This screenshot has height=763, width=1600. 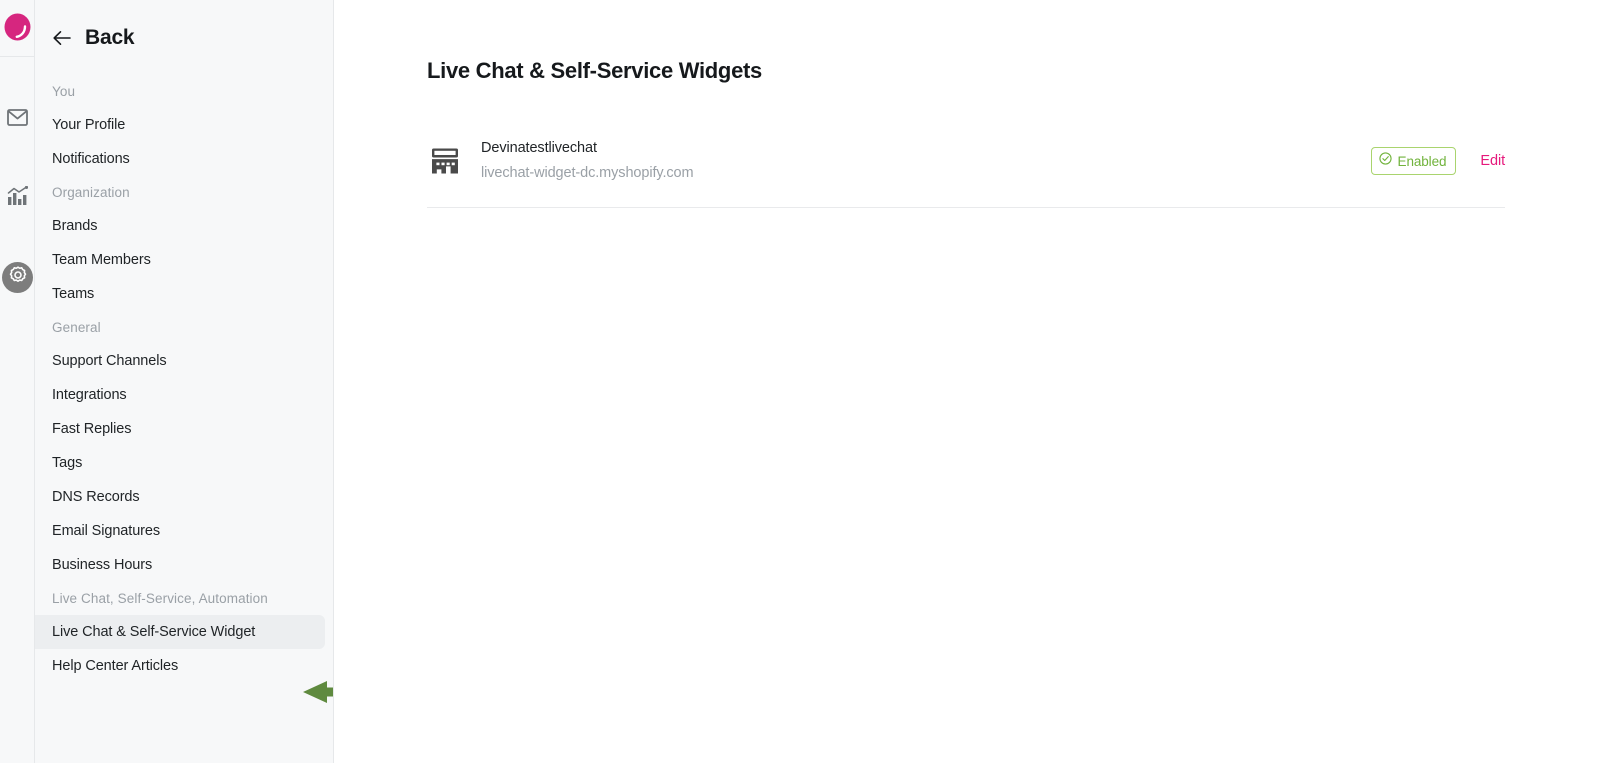 I want to click on back-label: Back, so click(x=110, y=37).